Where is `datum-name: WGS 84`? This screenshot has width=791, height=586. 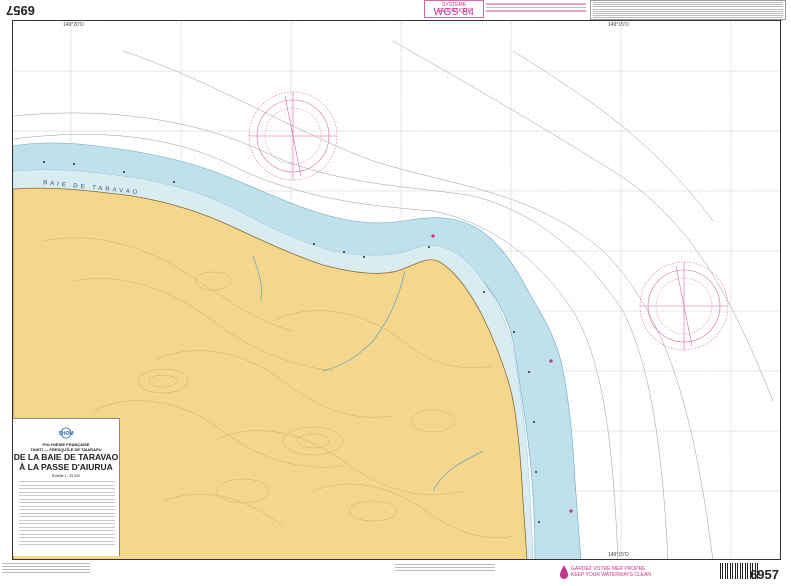
datum-name: WGS 84 is located at coordinates (454, 12).